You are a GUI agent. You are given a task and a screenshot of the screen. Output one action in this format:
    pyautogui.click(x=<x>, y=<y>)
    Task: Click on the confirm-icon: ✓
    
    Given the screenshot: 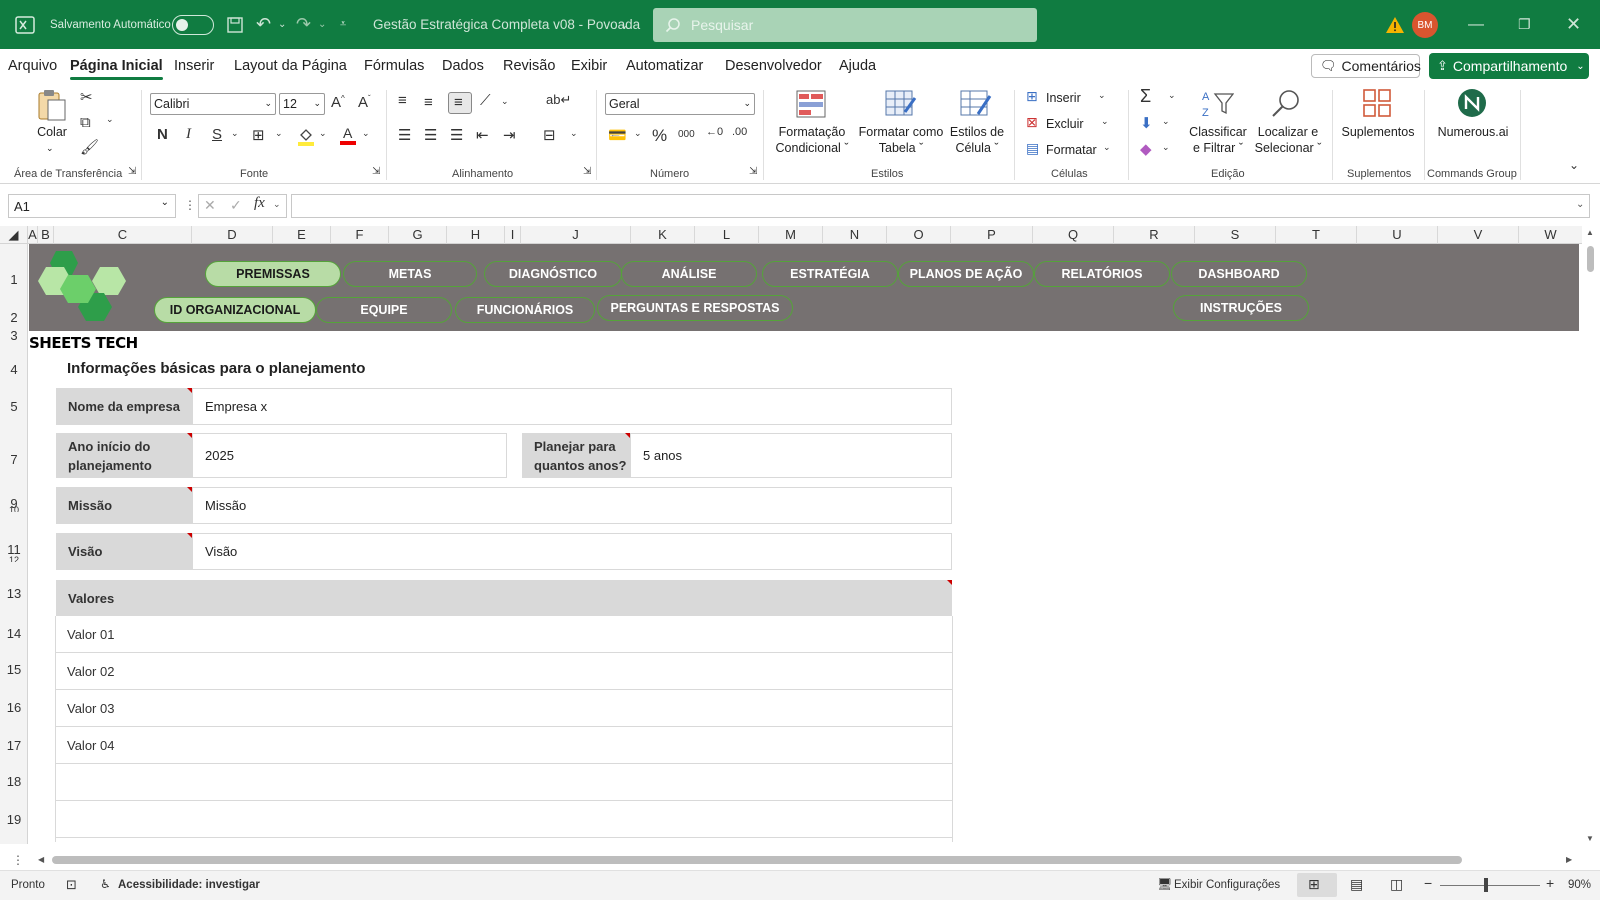 What is the action you would take?
    pyautogui.click(x=236, y=205)
    